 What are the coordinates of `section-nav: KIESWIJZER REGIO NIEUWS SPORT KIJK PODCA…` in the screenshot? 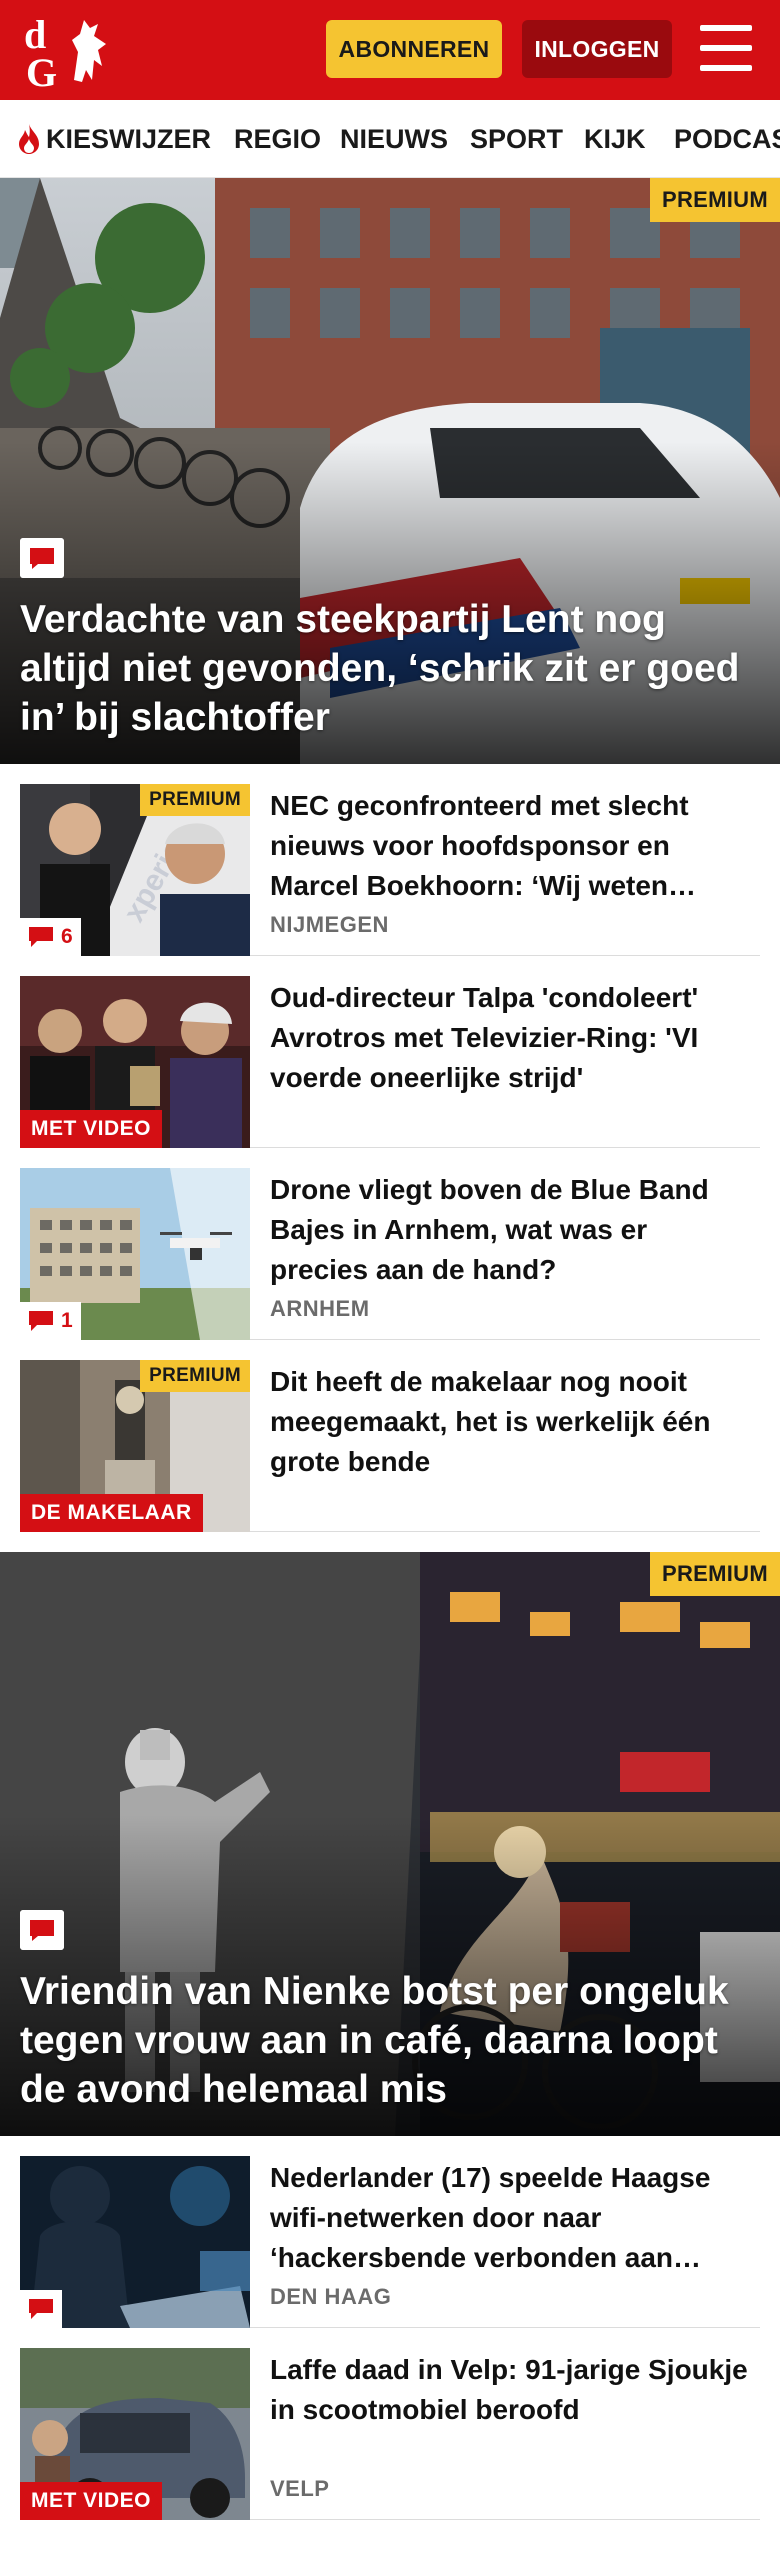 It's located at (390, 139).